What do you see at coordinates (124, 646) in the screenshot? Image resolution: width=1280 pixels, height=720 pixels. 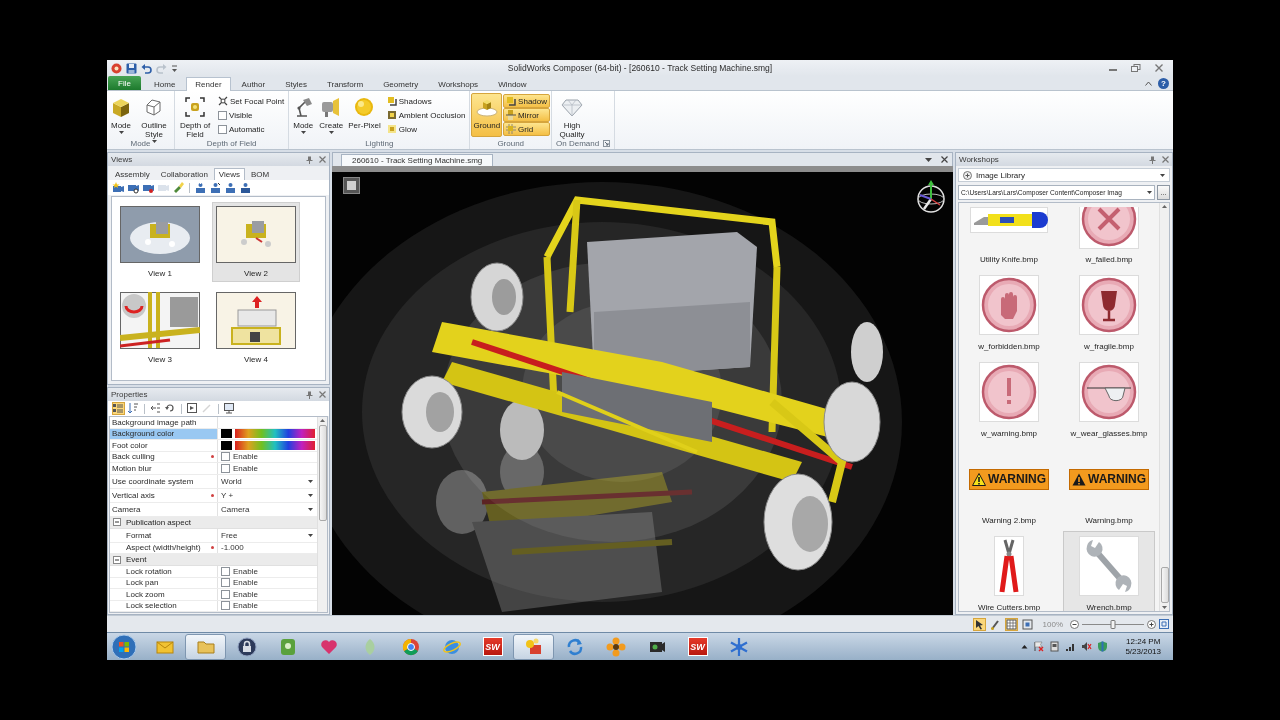 I see `start-orb-icon` at bounding box center [124, 646].